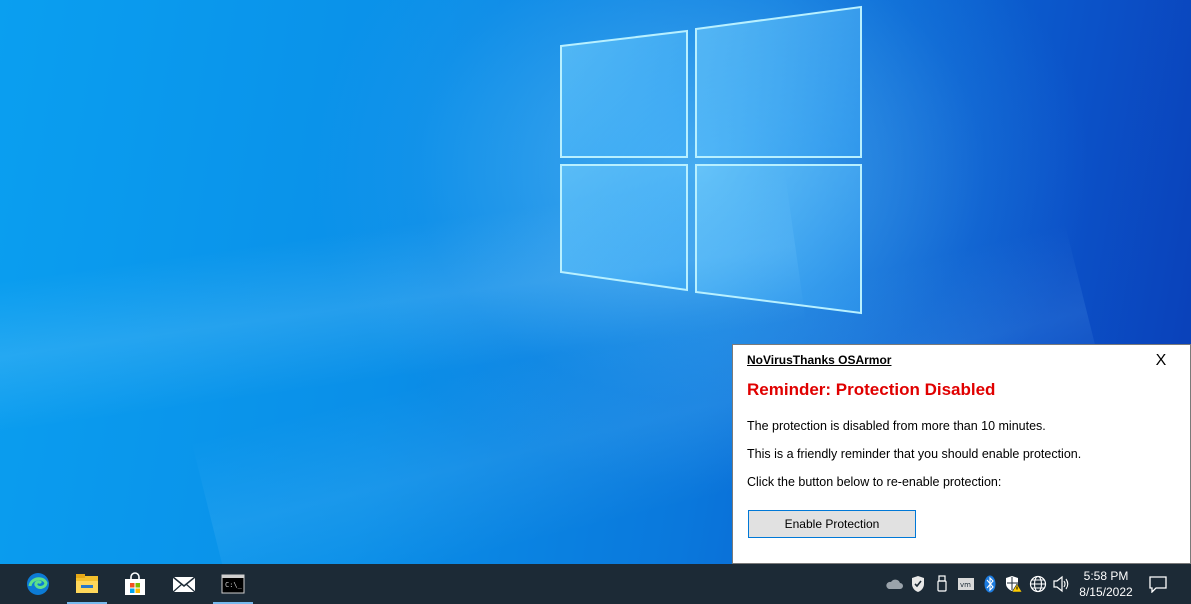 The width and height of the screenshot is (1191, 604). I want to click on store-icon, so click(135, 583).